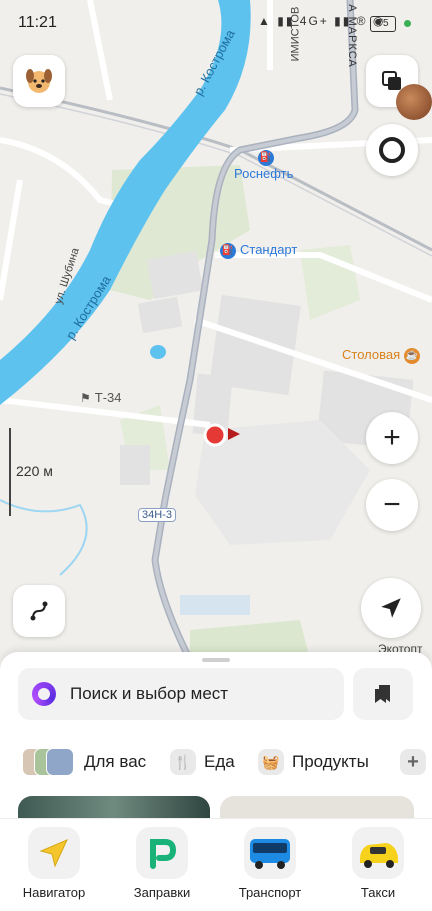 Image resolution: width=432 pixels, height=911 pixels. Describe the element at coordinates (216, 22) in the screenshot. I see `status-bar: 11:21 ▲ ▮▮ 4G+ ▮▮ ® ◉ 75` at that location.